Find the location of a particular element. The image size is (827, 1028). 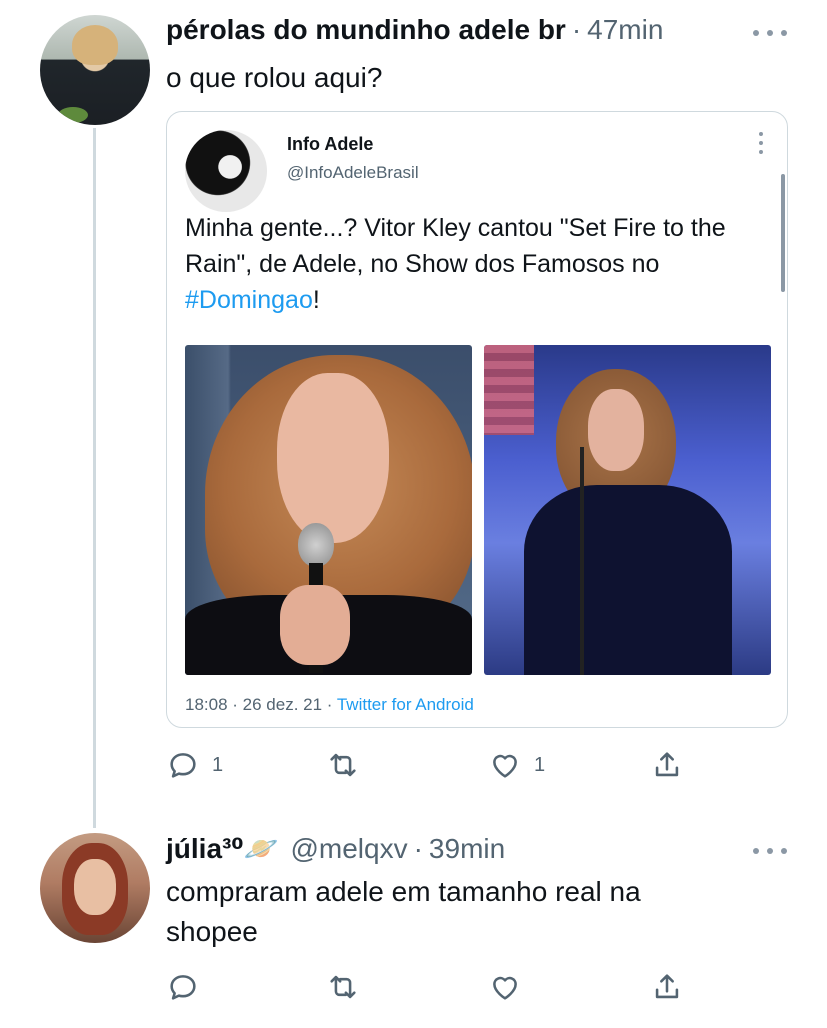

like-button: 1 is located at coordinates (516, 765).